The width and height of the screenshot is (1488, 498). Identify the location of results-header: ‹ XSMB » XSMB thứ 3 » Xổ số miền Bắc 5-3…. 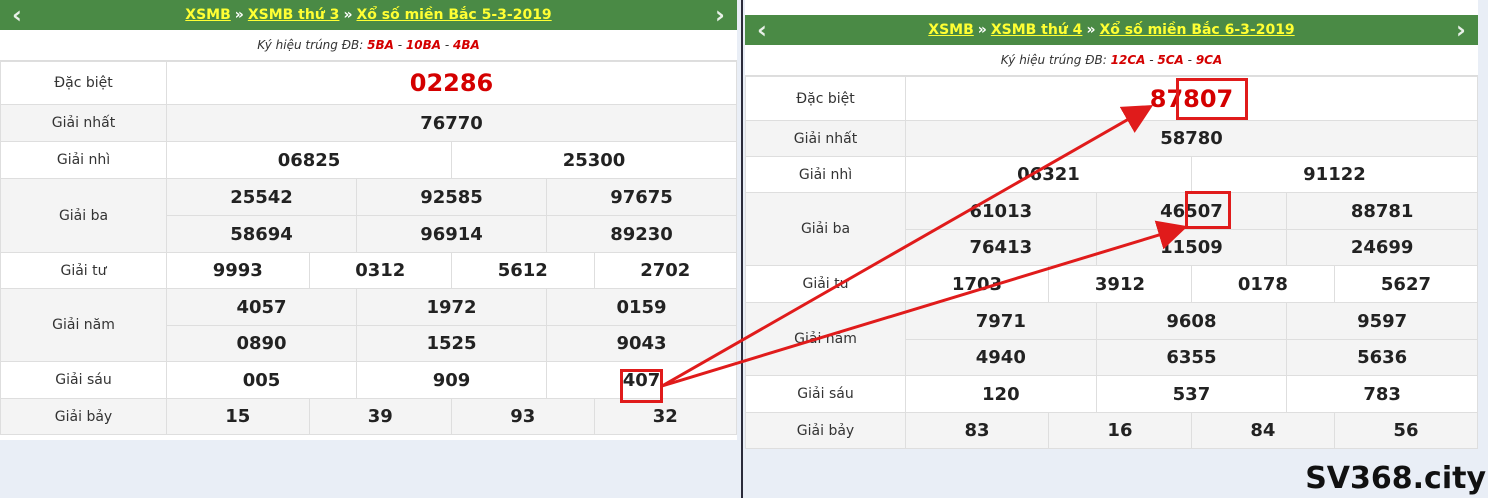
(368, 15).